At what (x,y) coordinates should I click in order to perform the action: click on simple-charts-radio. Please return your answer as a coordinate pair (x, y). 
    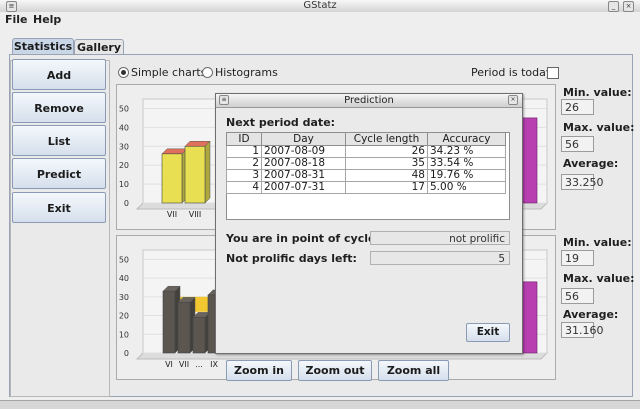
    Looking at the image, I should click on (123, 72).